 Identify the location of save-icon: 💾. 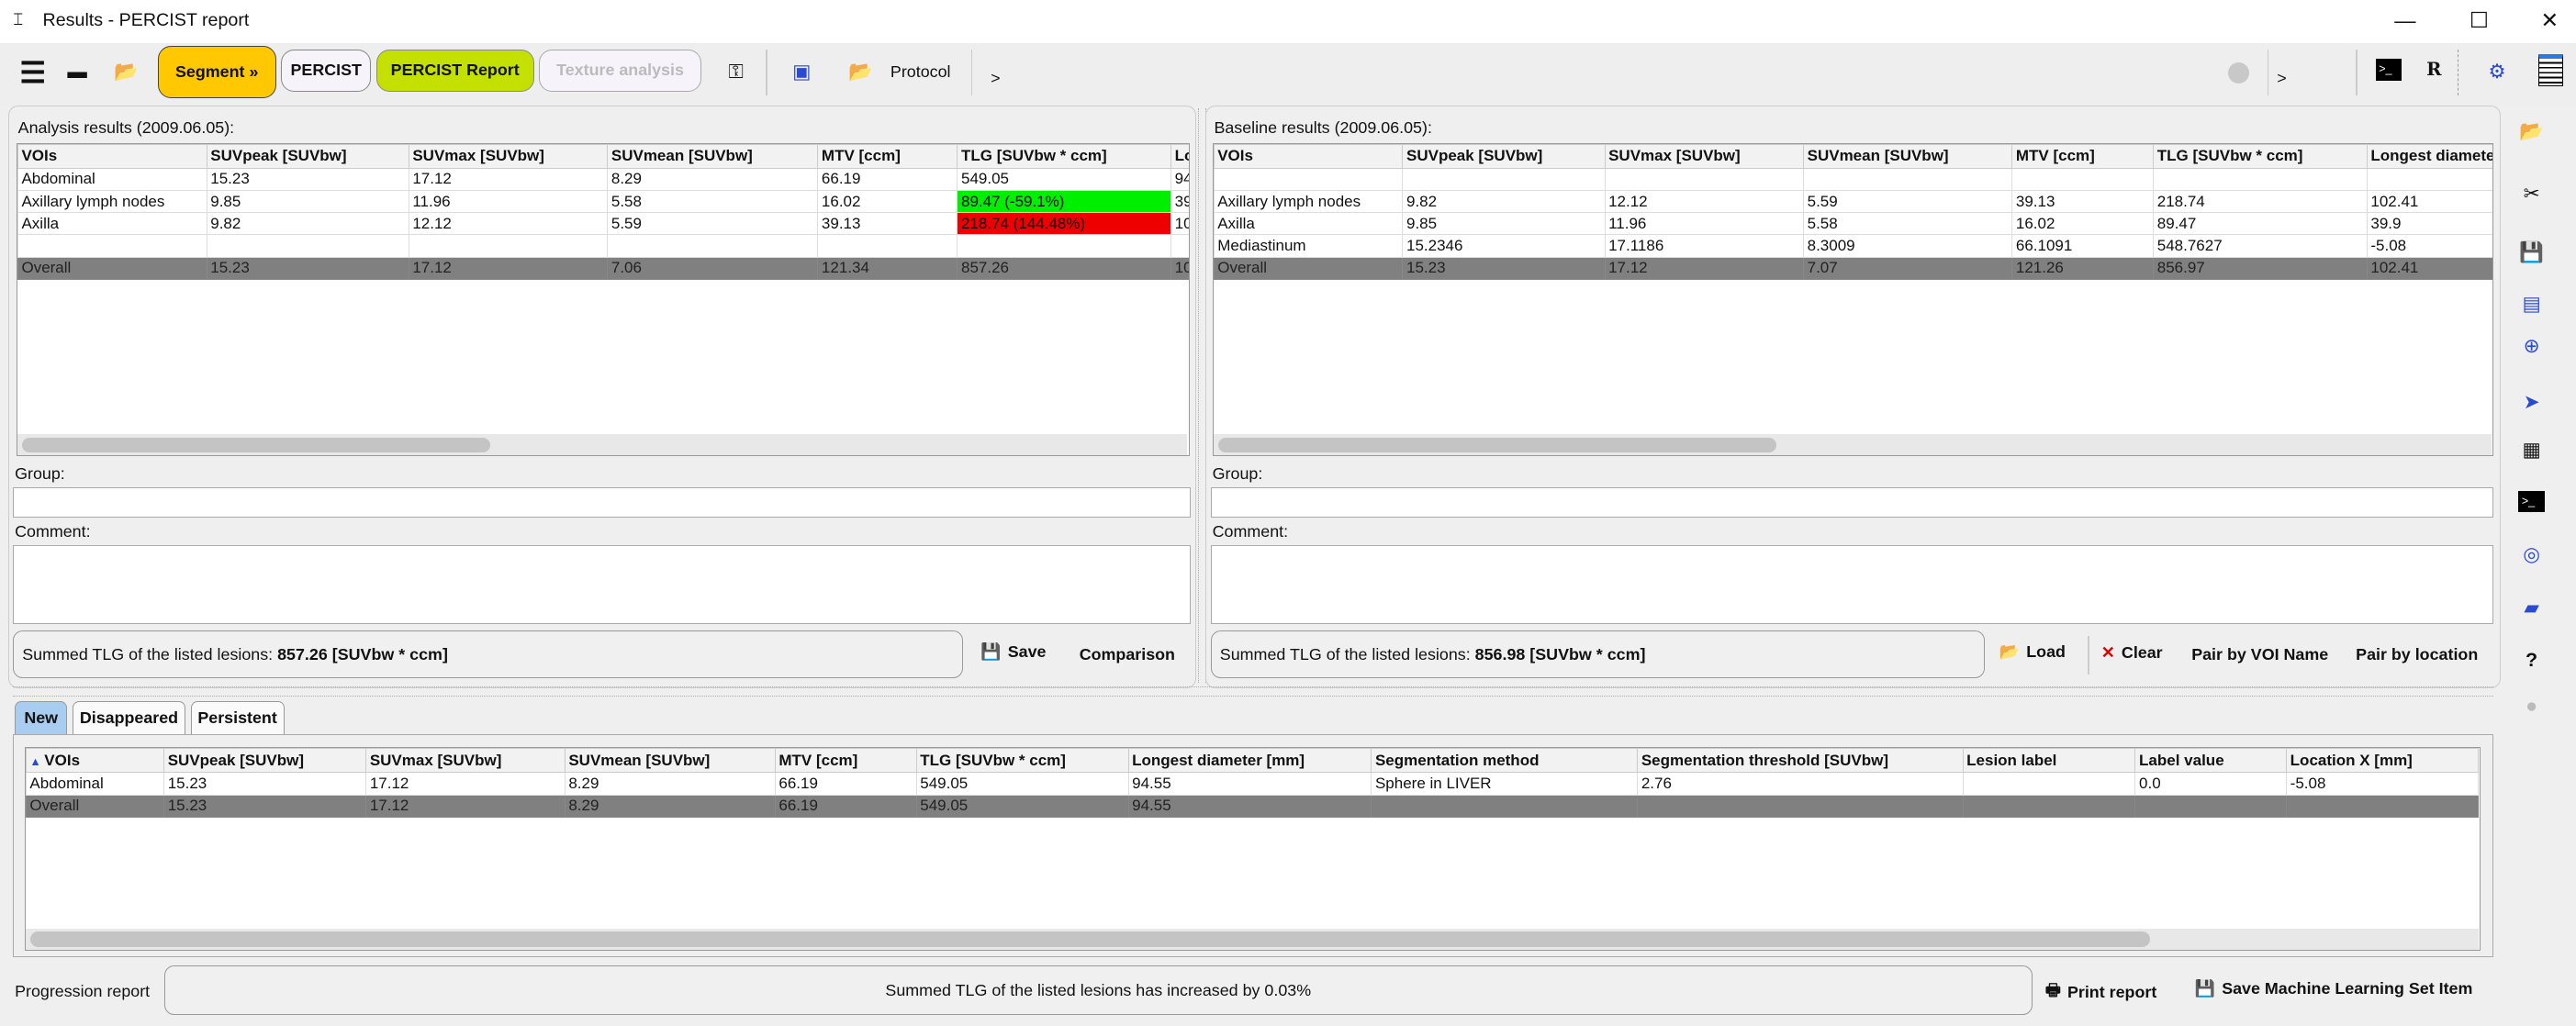
(2532, 253).